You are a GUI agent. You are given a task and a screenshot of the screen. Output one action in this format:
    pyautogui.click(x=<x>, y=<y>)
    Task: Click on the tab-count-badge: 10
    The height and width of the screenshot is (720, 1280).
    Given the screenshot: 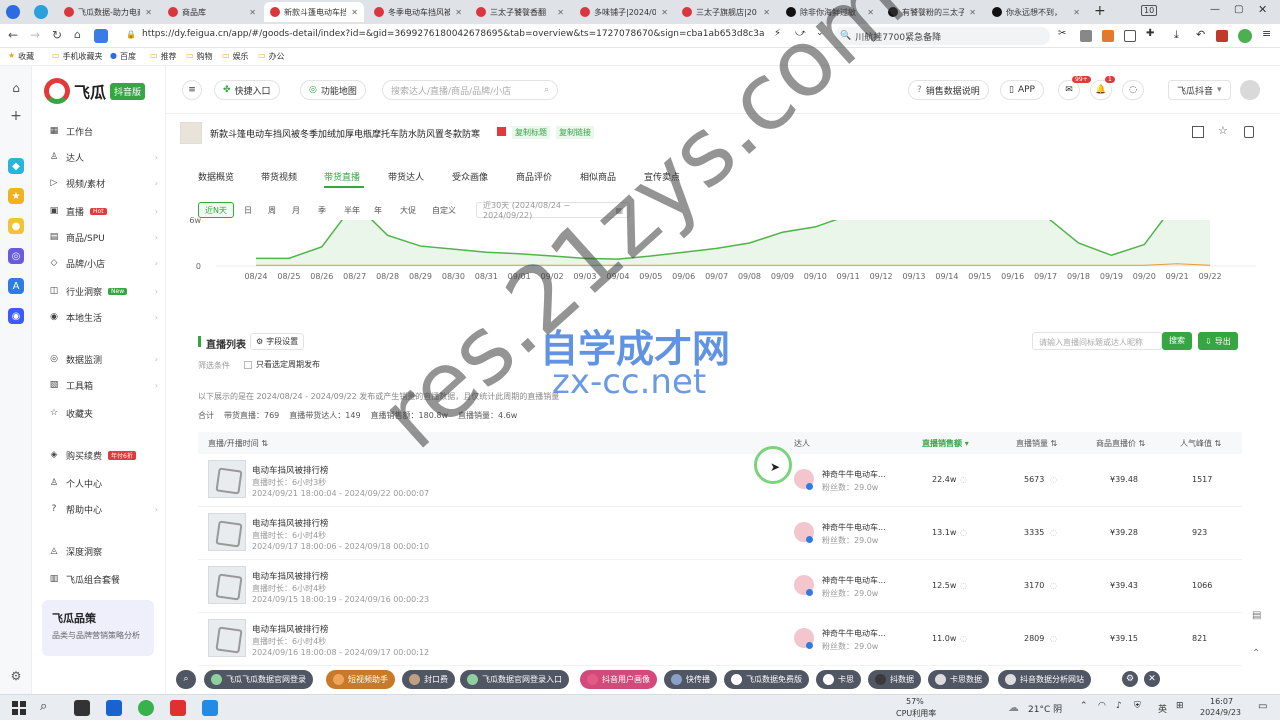 What is the action you would take?
    pyautogui.click(x=1149, y=10)
    